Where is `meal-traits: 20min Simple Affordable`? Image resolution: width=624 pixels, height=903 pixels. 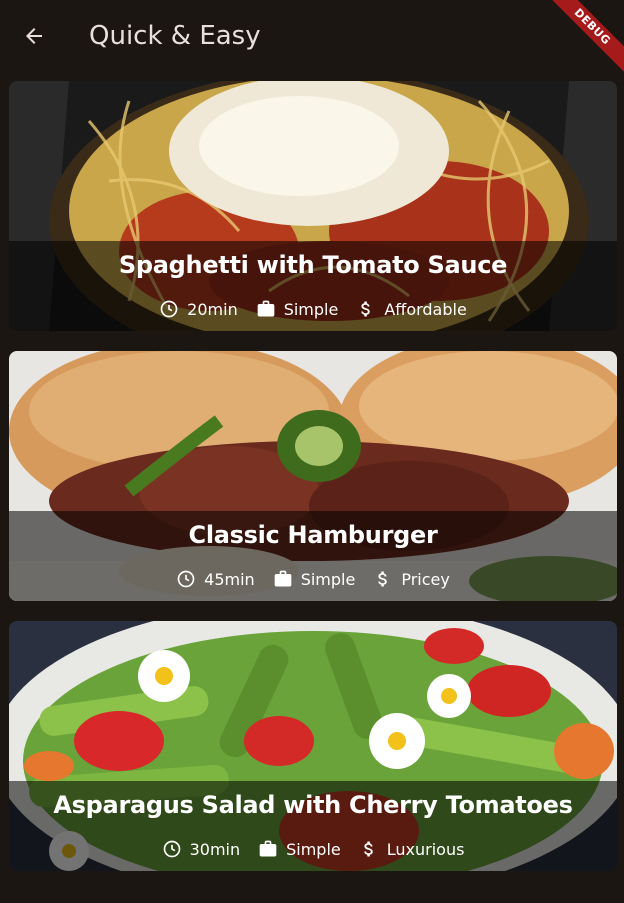 meal-traits: 20min Simple Affordable is located at coordinates (313, 309).